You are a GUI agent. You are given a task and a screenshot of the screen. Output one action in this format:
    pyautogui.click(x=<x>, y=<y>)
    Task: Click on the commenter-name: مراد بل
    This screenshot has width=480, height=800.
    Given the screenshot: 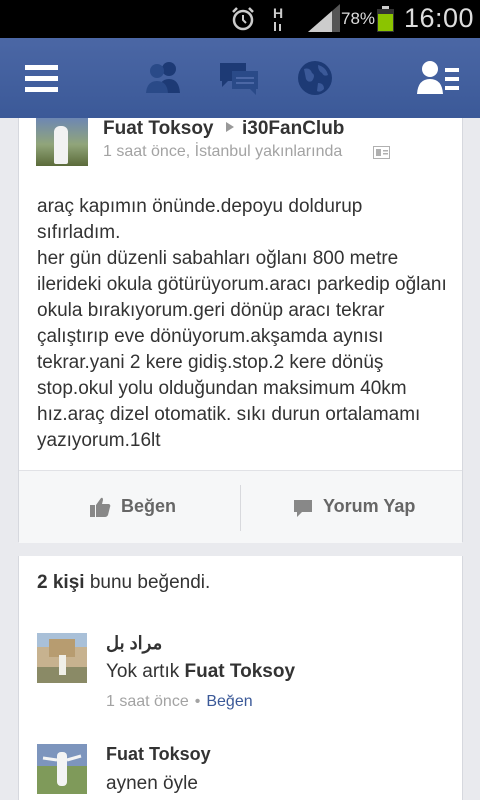 What is the action you would take?
    pyautogui.click(x=134, y=643)
    